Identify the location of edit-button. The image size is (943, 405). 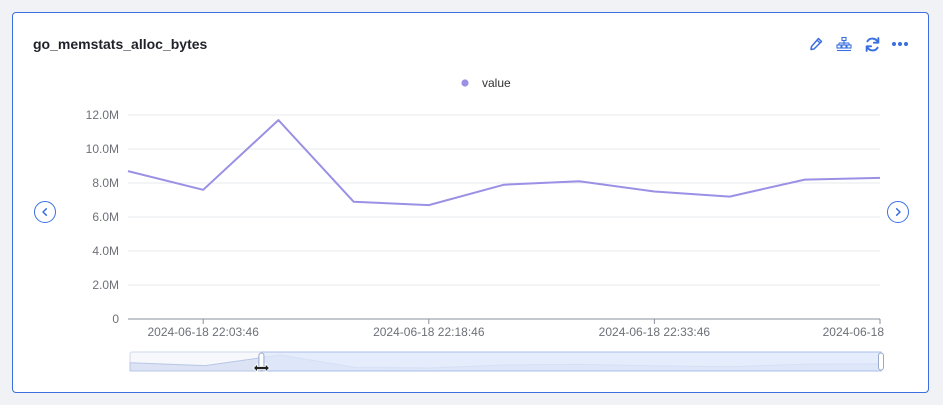
(816, 44).